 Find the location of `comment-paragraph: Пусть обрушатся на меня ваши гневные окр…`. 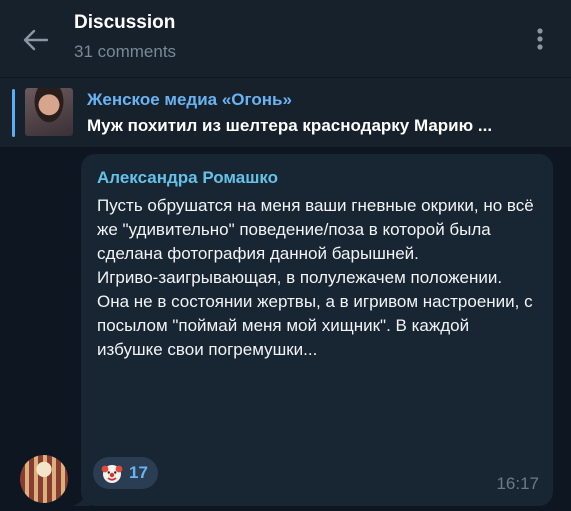

comment-paragraph: Пусть обрушатся на меня ваши гневные окр… is located at coordinates (315, 229).